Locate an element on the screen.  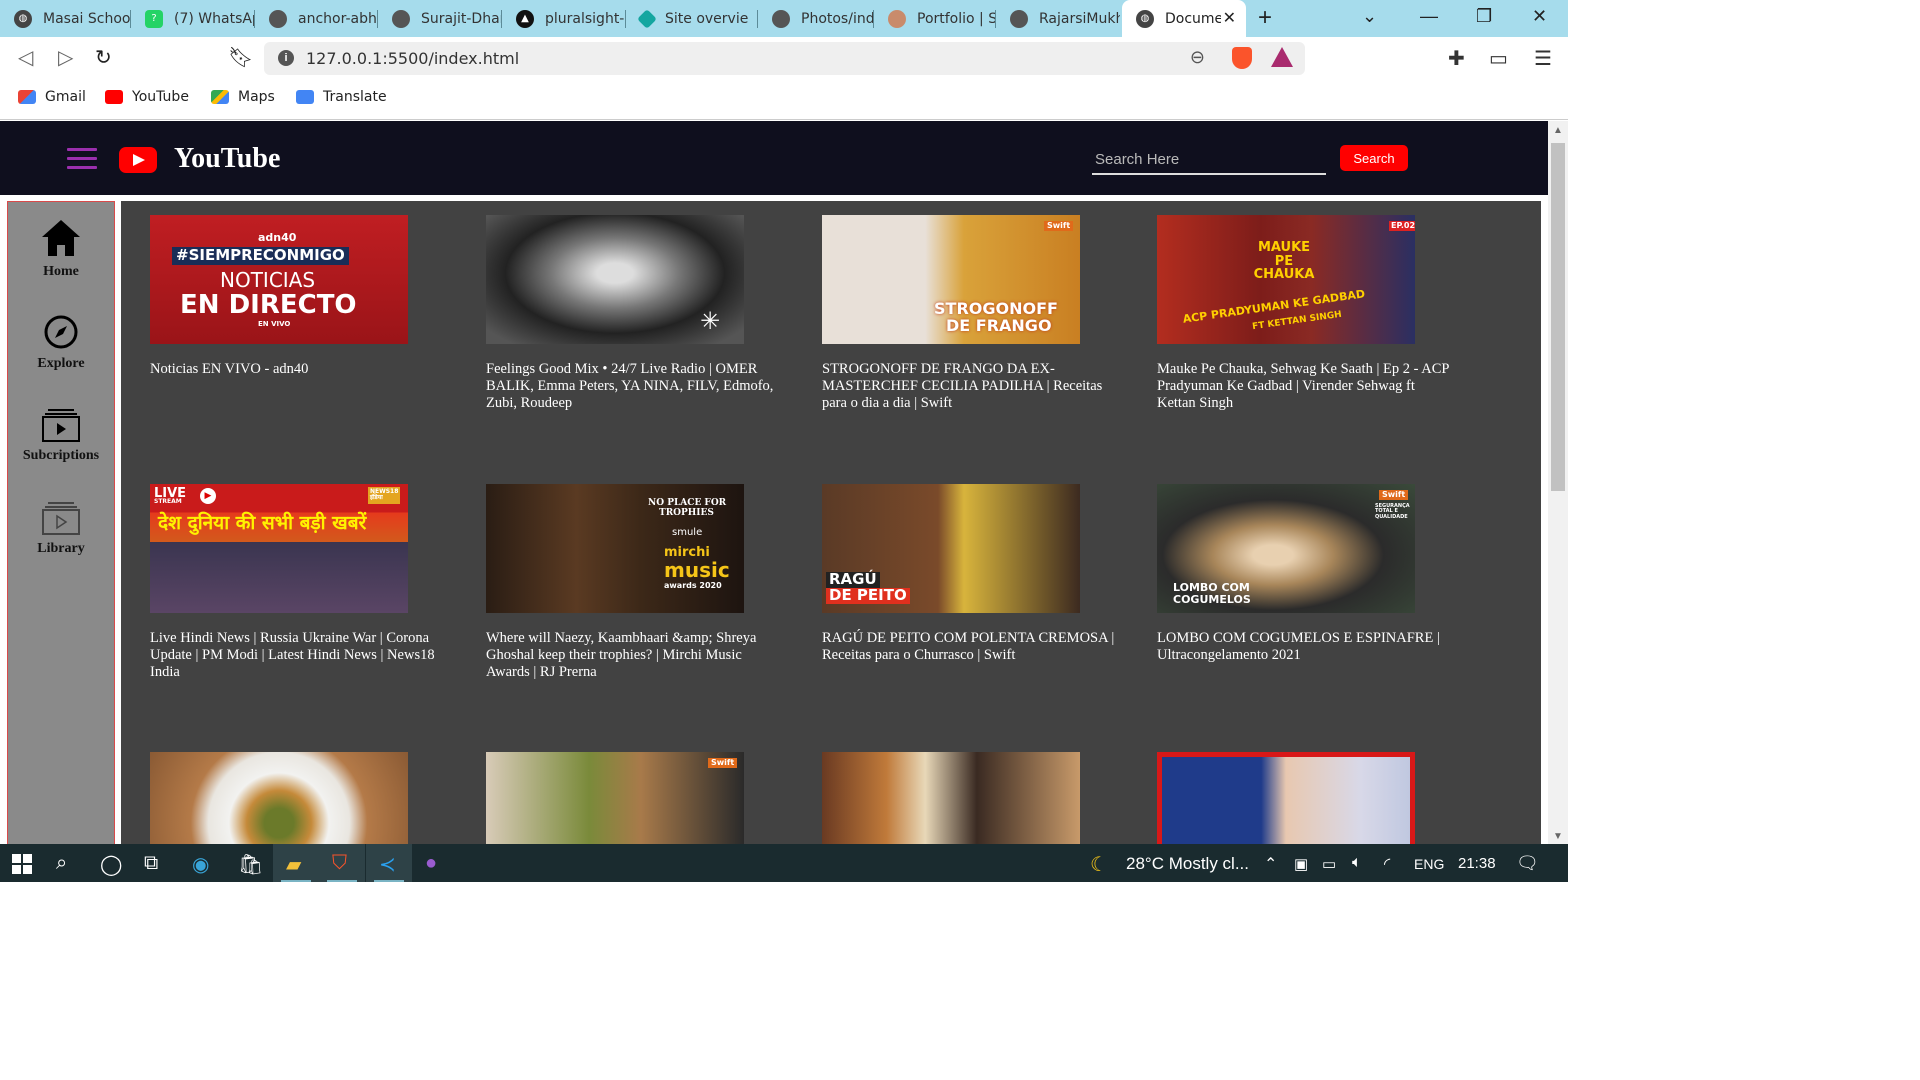
language-indicator: ENG is located at coordinates (1429, 864).